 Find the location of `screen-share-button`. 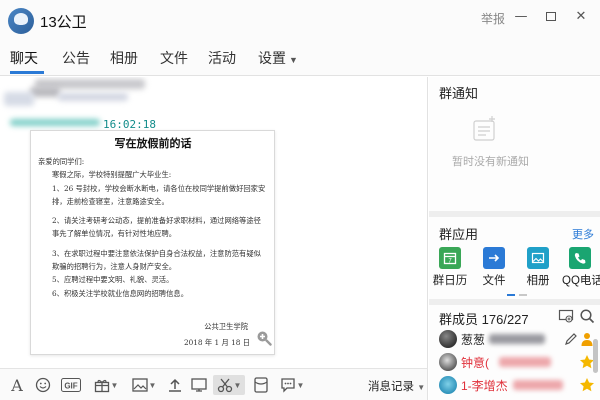

screen-share-button is located at coordinates (199, 385).